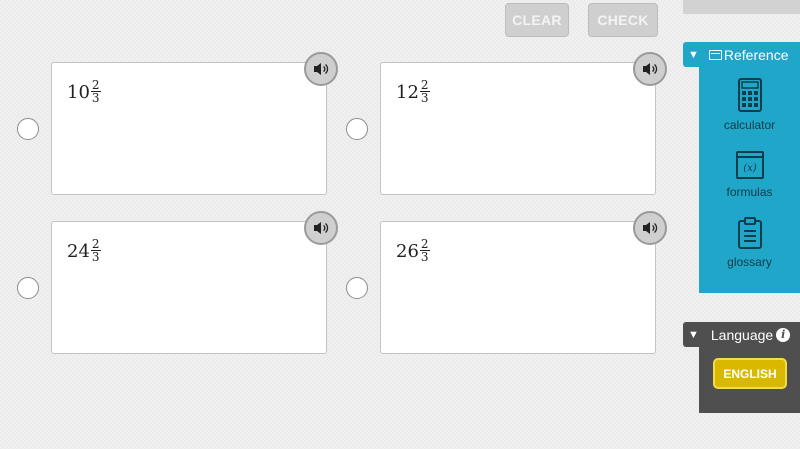  I want to click on whole-part: 24, so click(78, 251).